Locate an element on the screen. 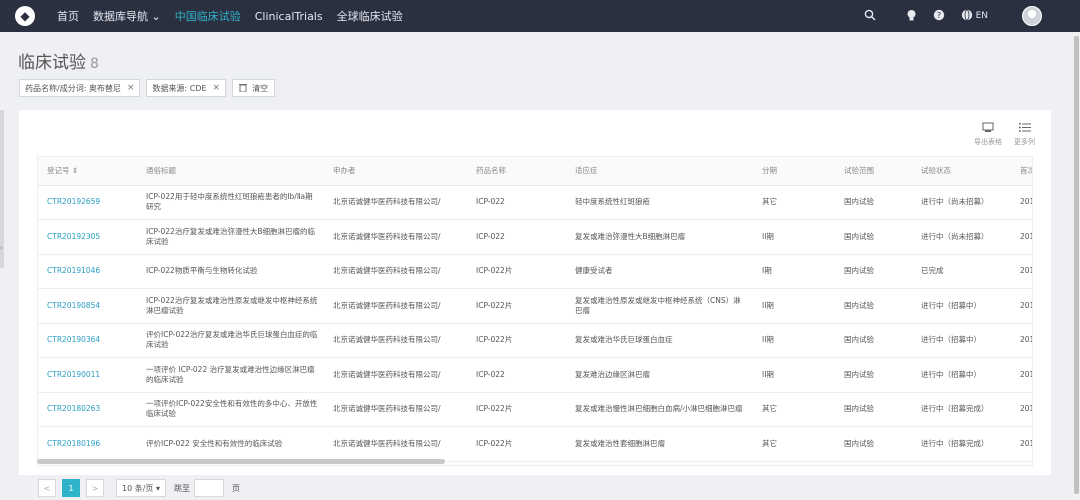 The width and height of the screenshot is (1080, 500). cell-title: ICP-022用于轻中度系统性红斑狼疮患者的Ib/Ⅱa期研究 is located at coordinates (230, 202).